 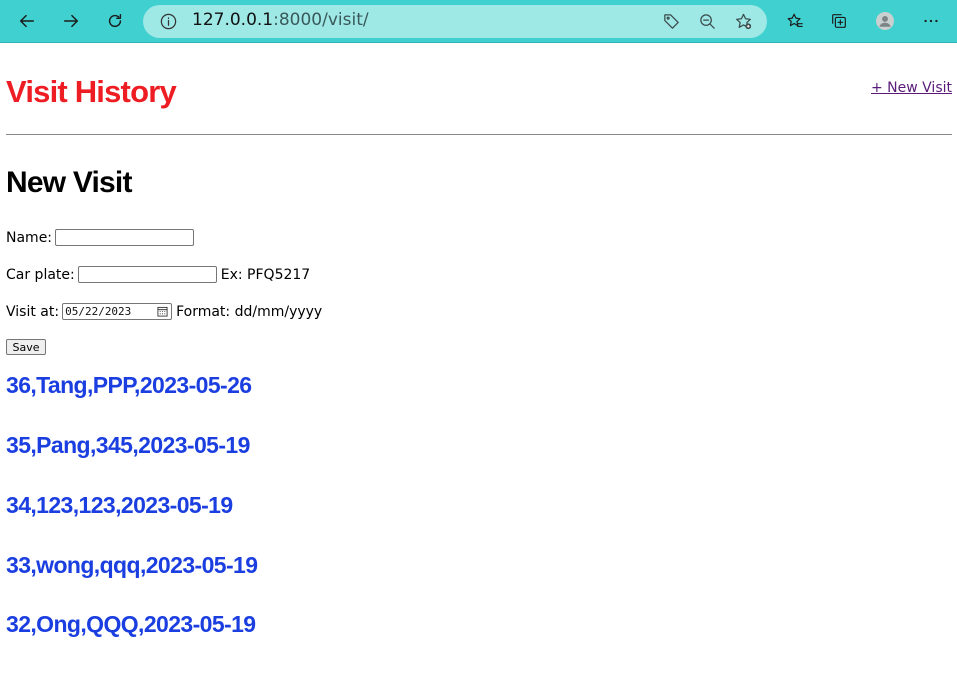 I want to click on visit-at-row: Visit at: 05/22/2023 Format: dd/mm/yyyy, so click(x=164, y=311).